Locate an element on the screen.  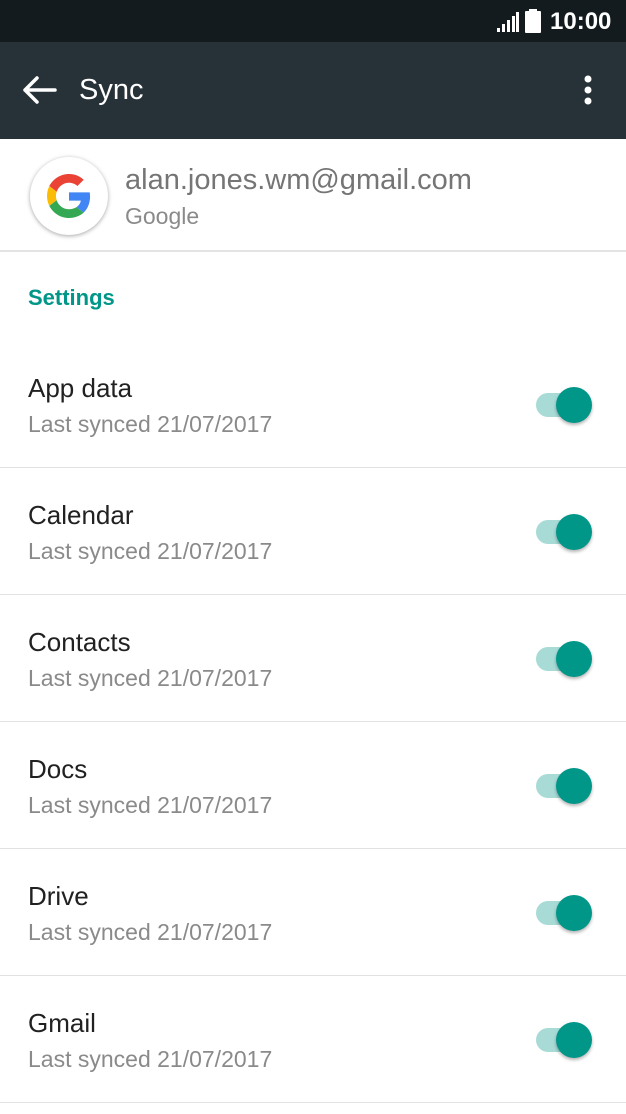
sync-item-calendar: Calendar Last synced 21/07/2017 is located at coordinates (313, 531).